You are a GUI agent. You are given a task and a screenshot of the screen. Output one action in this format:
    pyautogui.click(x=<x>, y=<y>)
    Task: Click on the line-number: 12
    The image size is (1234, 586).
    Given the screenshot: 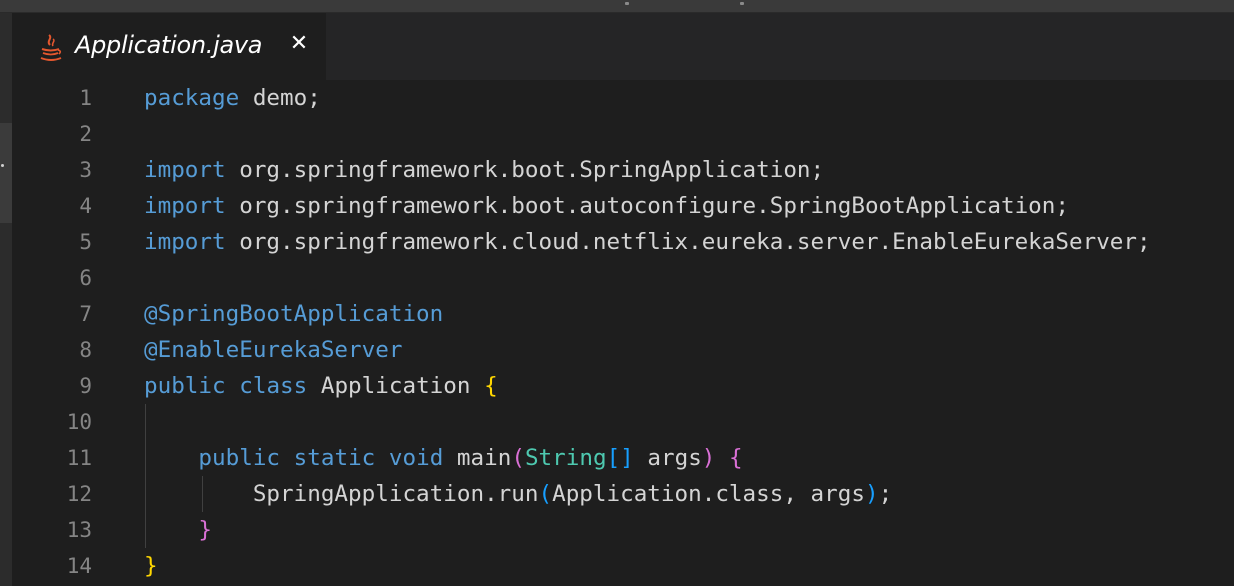 What is the action you would take?
    pyautogui.click(x=79, y=494)
    